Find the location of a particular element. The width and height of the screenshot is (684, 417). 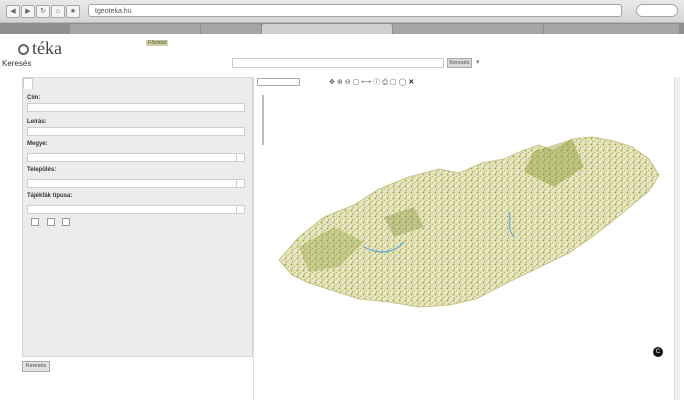

field-label-settlement: Település: is located at coordinates (42, 170).